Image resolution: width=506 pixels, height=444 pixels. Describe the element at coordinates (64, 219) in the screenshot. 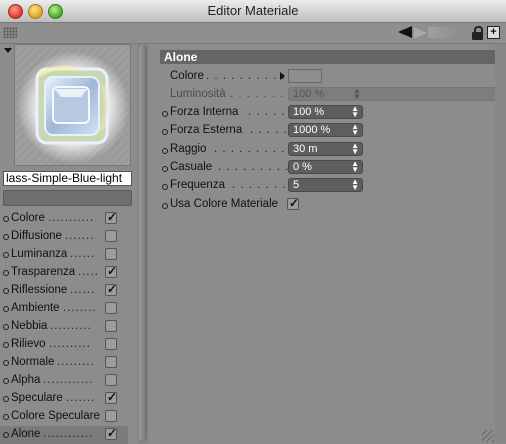

I see `channel-item: Colore........... ✓` at that location.